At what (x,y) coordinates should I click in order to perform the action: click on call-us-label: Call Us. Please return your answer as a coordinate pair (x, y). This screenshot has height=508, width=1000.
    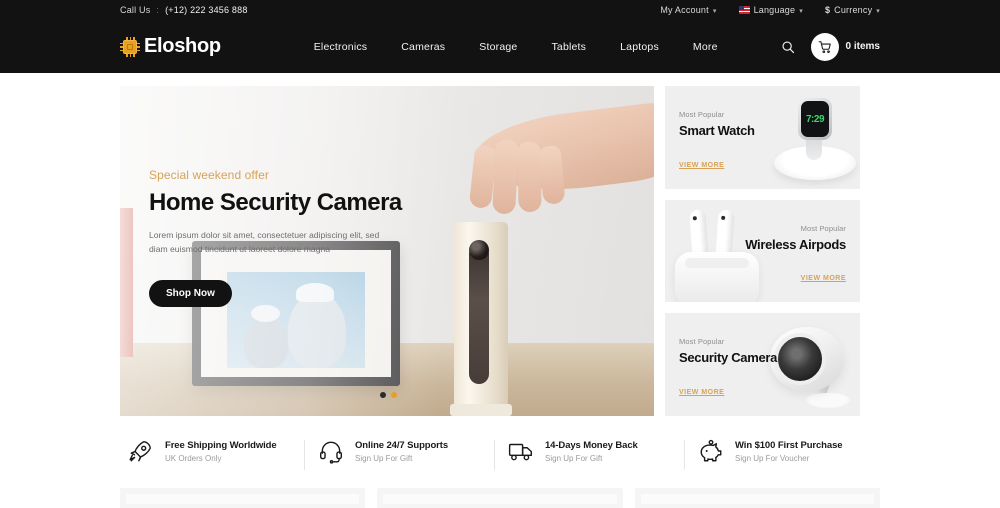
    Looking at the image, I should click on (135, 10).